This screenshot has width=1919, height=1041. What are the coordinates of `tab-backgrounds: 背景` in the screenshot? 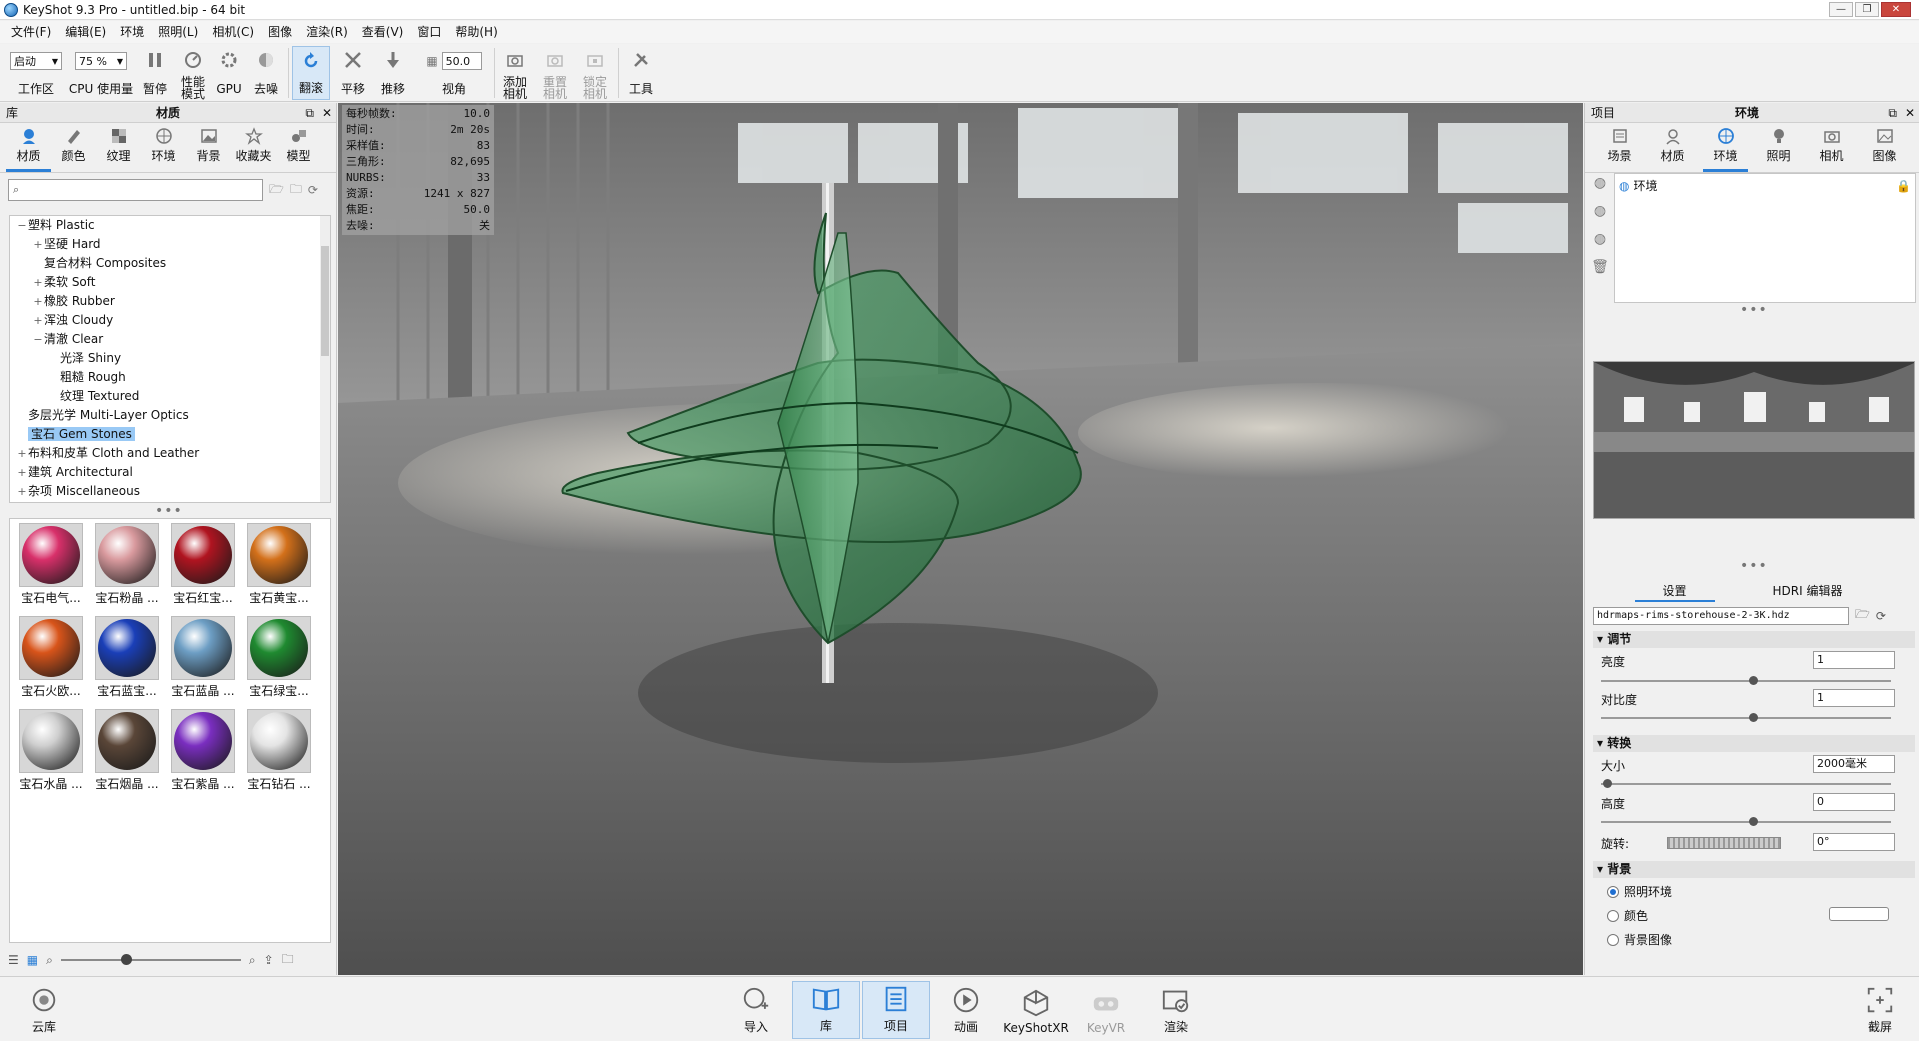 It's located at (208, 149).